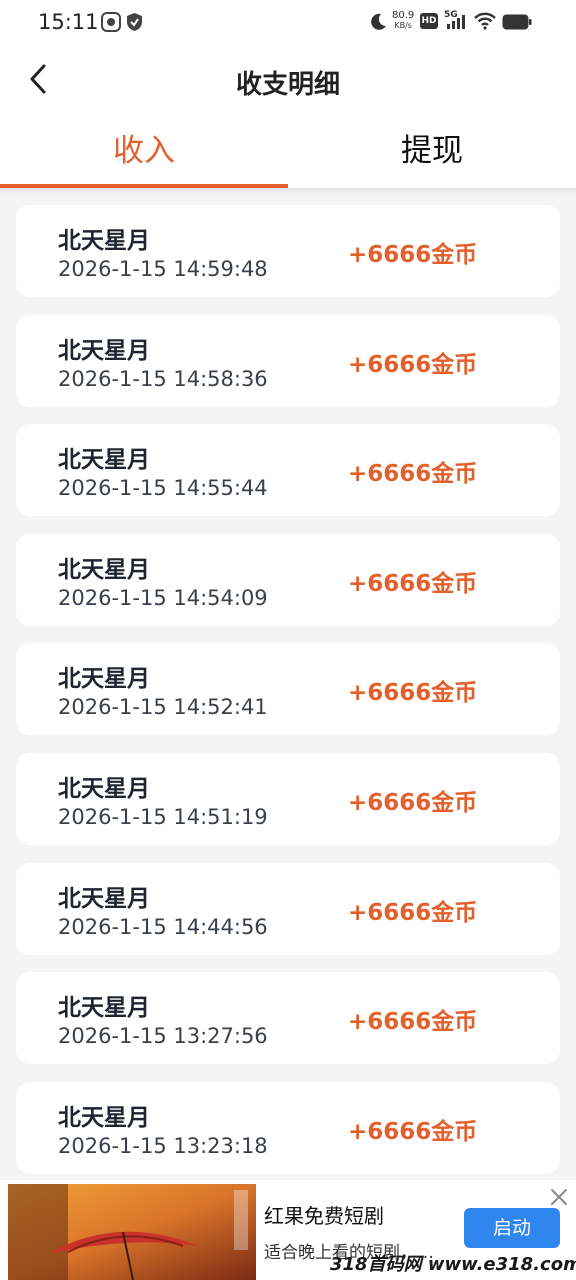 This screenshot has width=576, height=1280. I want to click on record-time: 2026-1-15 14:44:56, so click(163, 926).